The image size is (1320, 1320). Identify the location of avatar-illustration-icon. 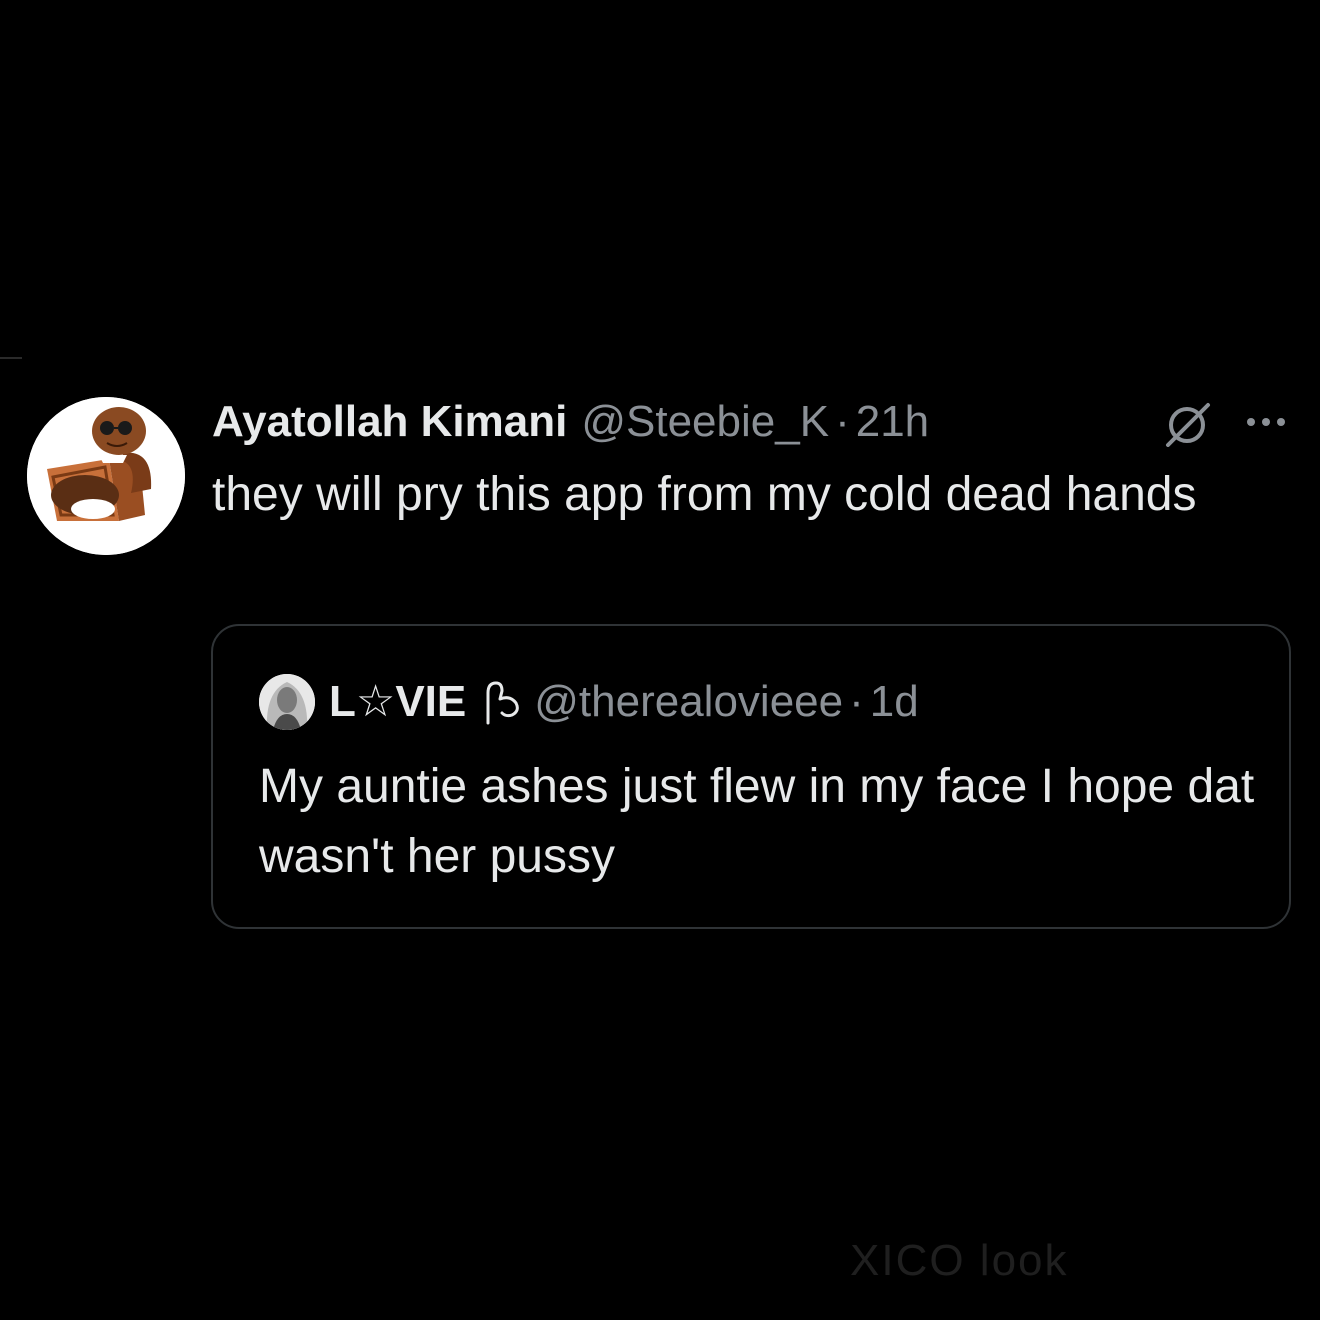
(106, 476).